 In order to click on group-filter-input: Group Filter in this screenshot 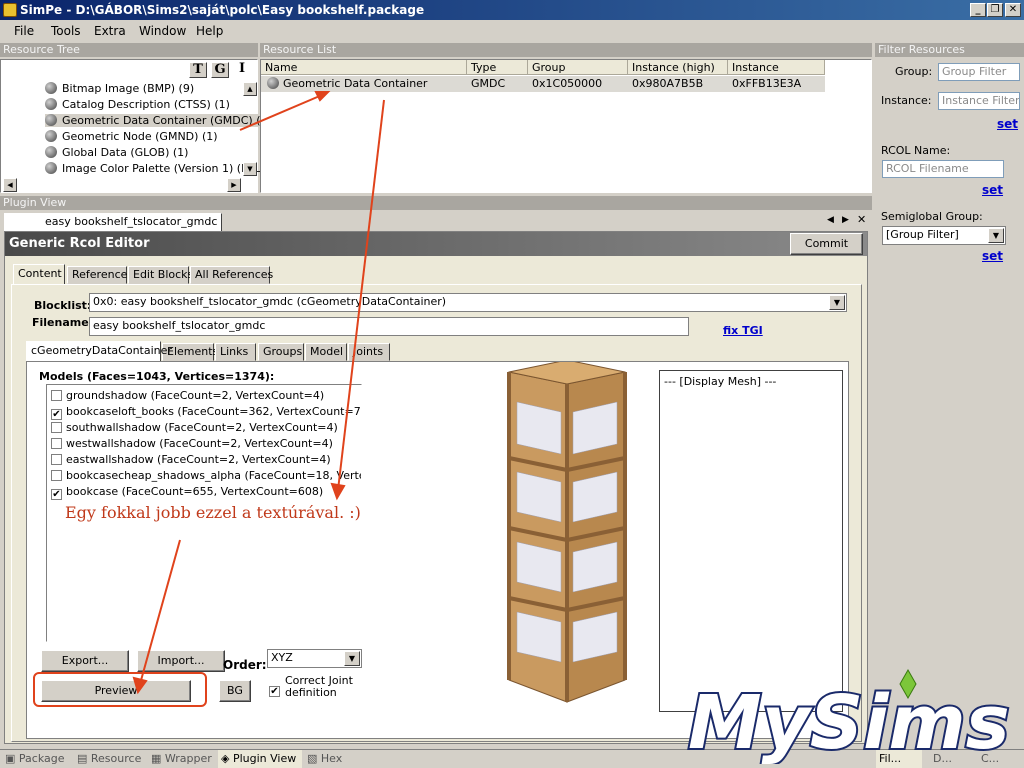, I will do `click(979, 72)`.